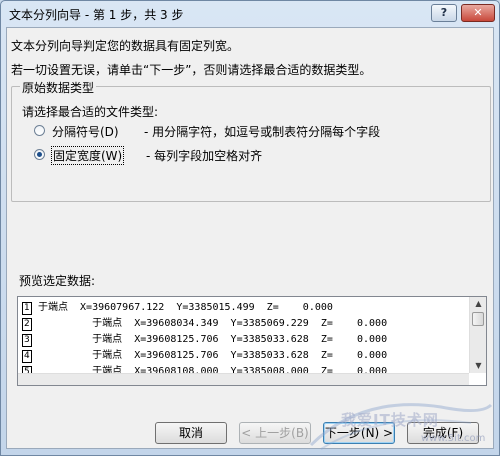 The height and width of the screenshot is (456, 500). Describe the element at coordinates (90, 112) in the screenshot. I see `file-type-prompt: 请选择最合适的文件类型:` at that location.